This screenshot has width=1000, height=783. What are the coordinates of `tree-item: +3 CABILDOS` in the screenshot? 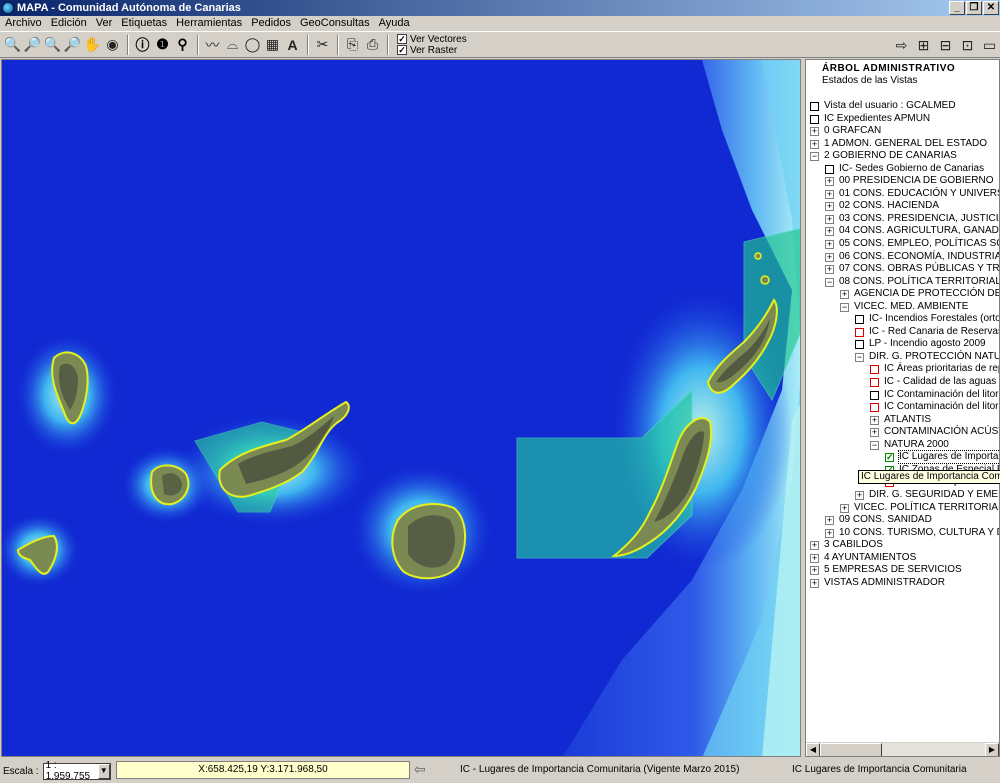 It's located at (902, 545).